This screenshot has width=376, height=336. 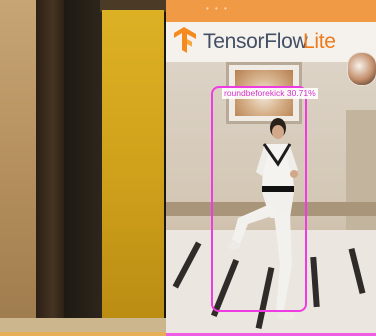 What do you see at coordinates (361, 69) in the screenshot?
I see `thumbnail-image` at bounding box center [361, 69].